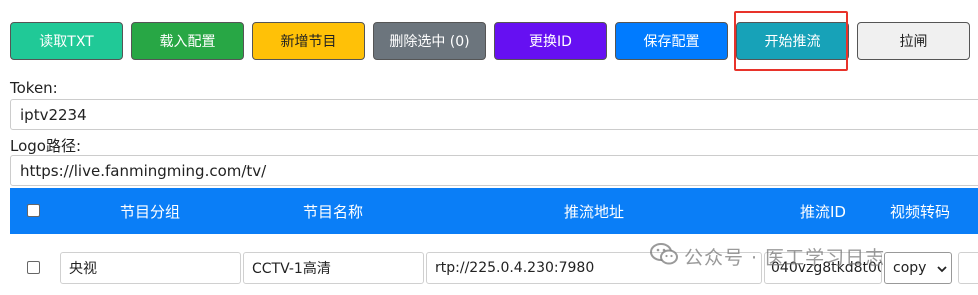 This screenshot has height=295, width=978. I want to click on group-input: 央视, so click(150, 268).